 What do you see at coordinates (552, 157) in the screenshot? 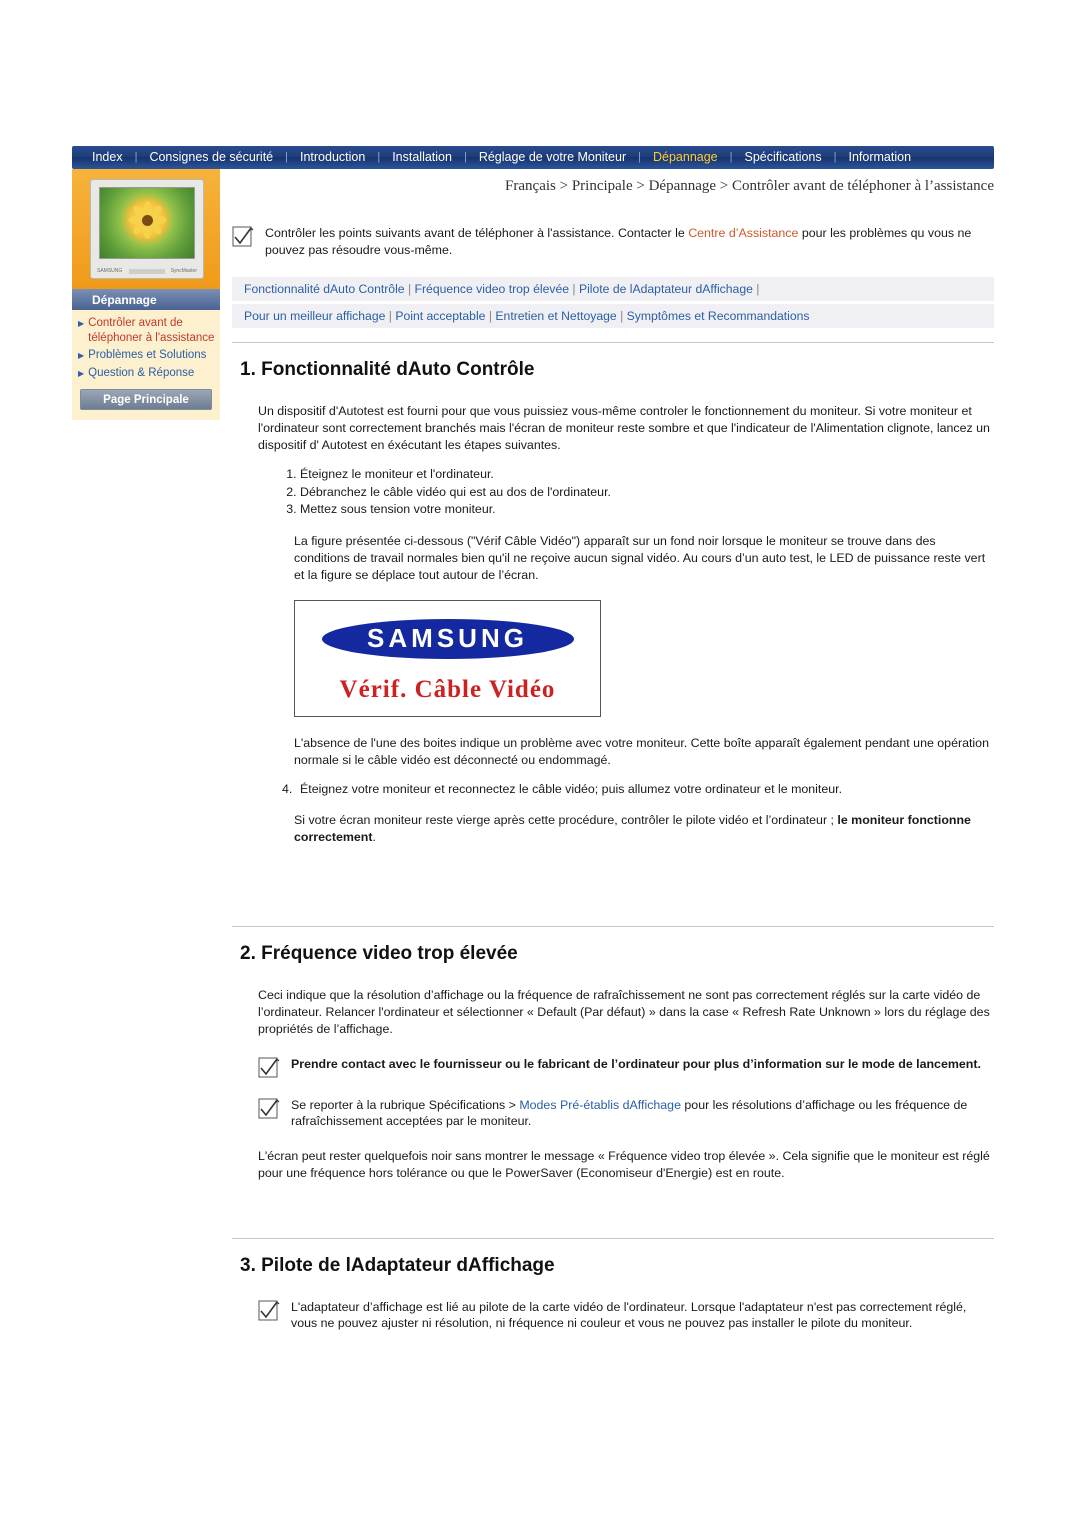
I see `nav-item-reglage-de-votre-moniteur: Réglage de votre Moniteur` at bounding box center [552, 157].